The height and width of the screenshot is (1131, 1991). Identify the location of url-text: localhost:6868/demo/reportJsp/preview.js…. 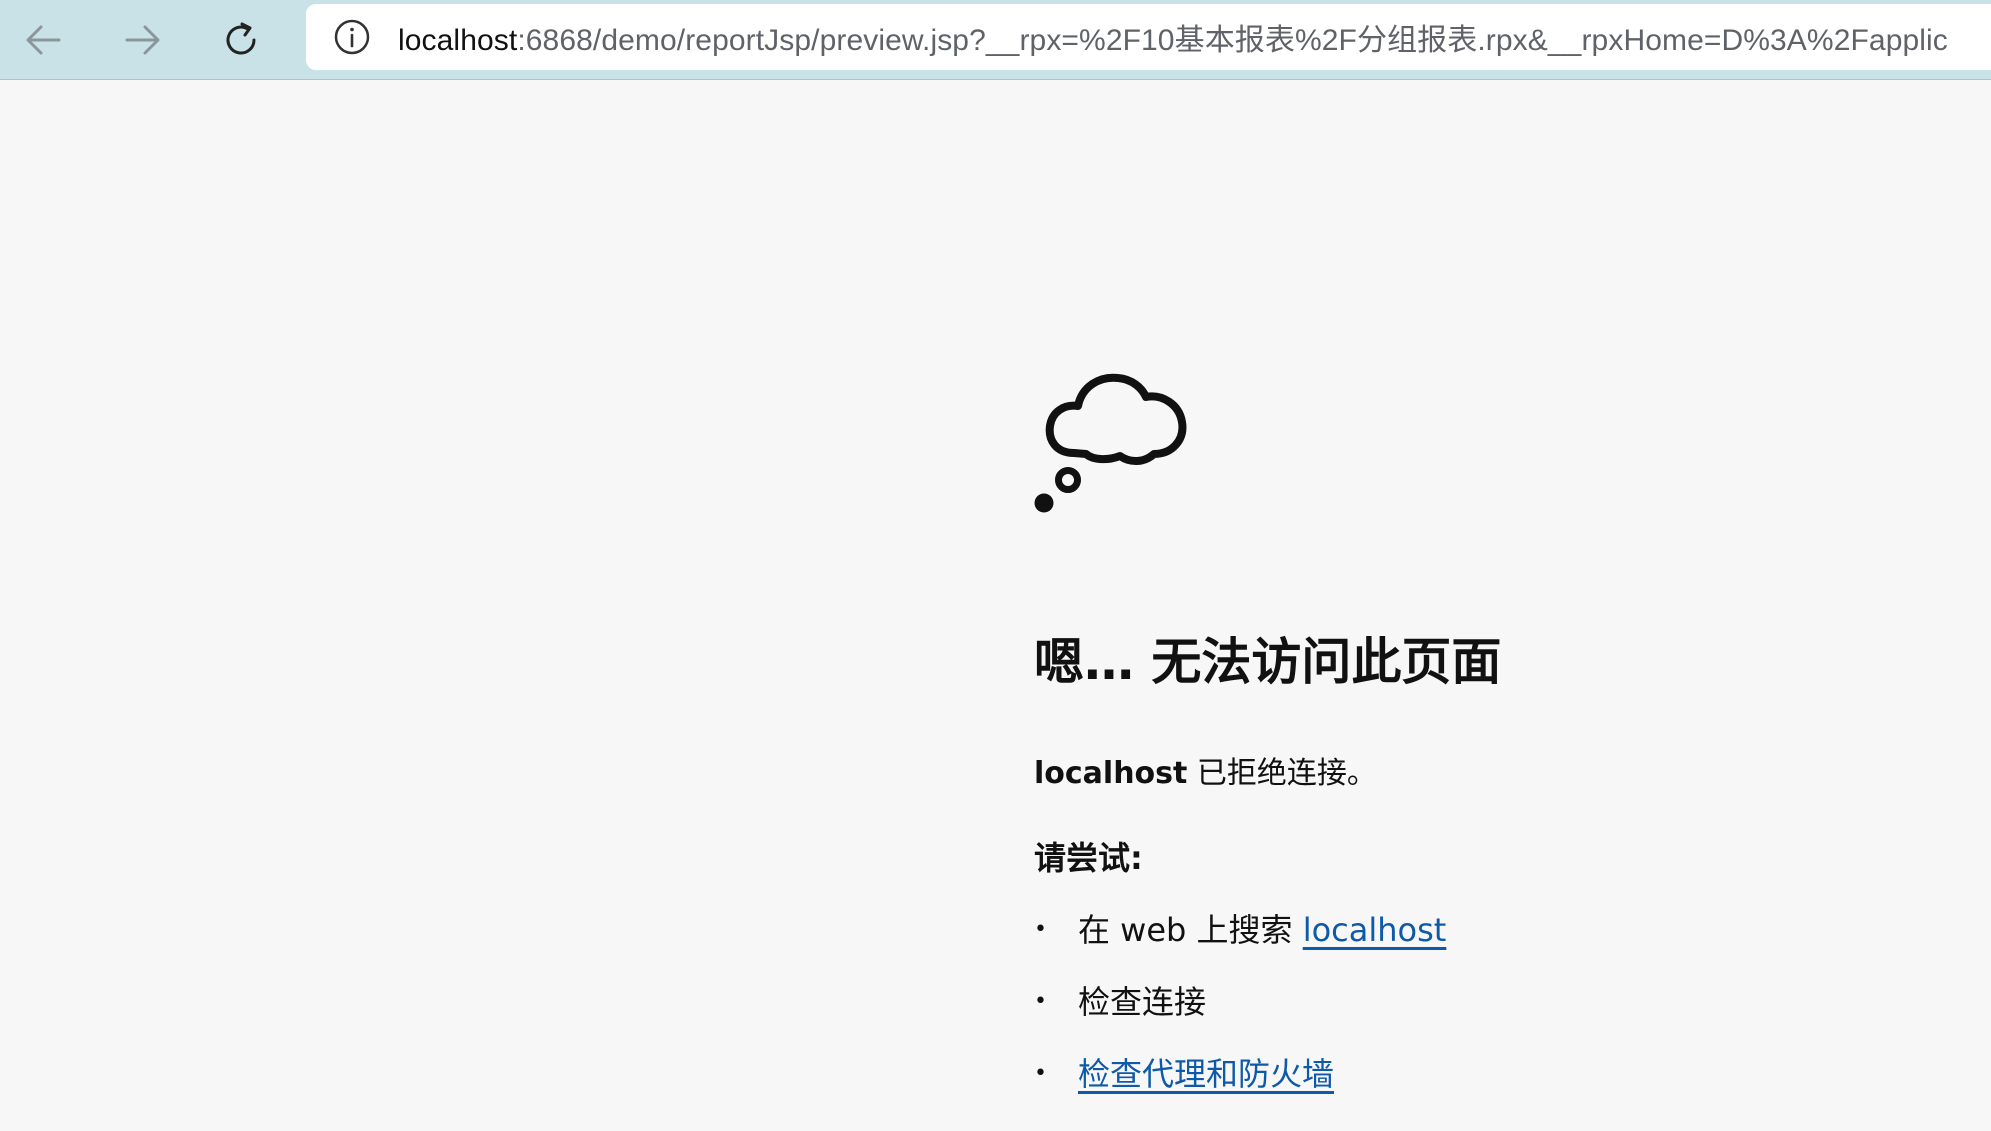
(1173, 37).